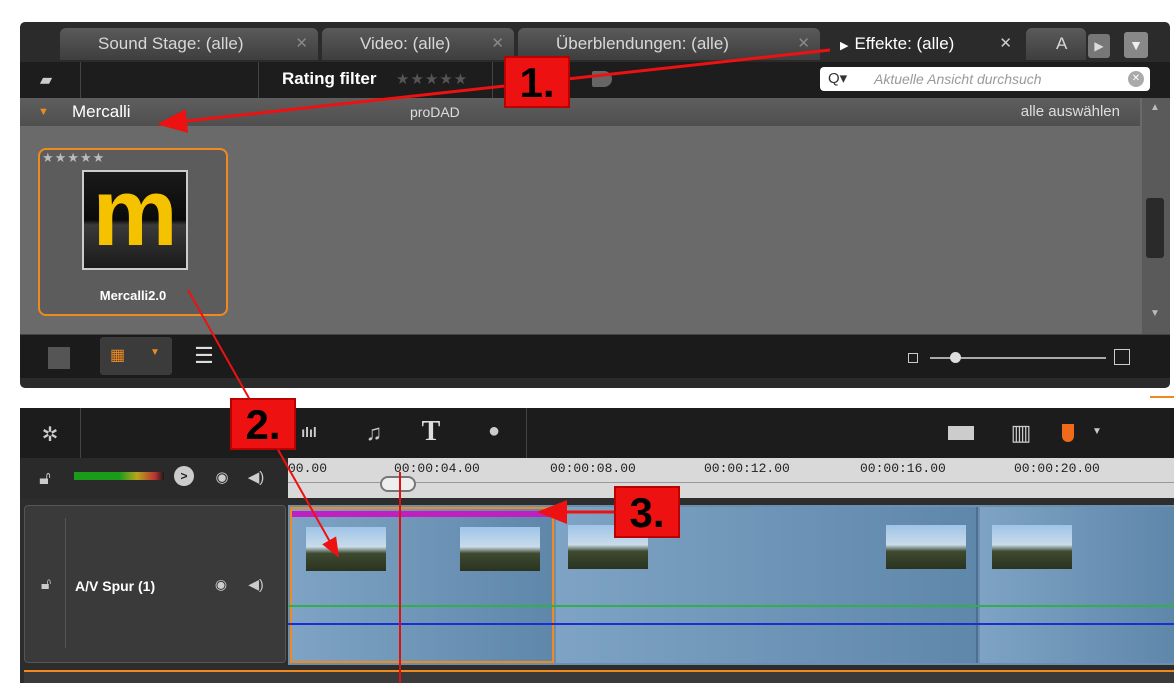 Image resolution: width=1174 pixels, height=683 pixels. What do you see at coordinates (537, 82) in the screenshot?
I see `callout-1: 1.` at bounding box center [537, 82].